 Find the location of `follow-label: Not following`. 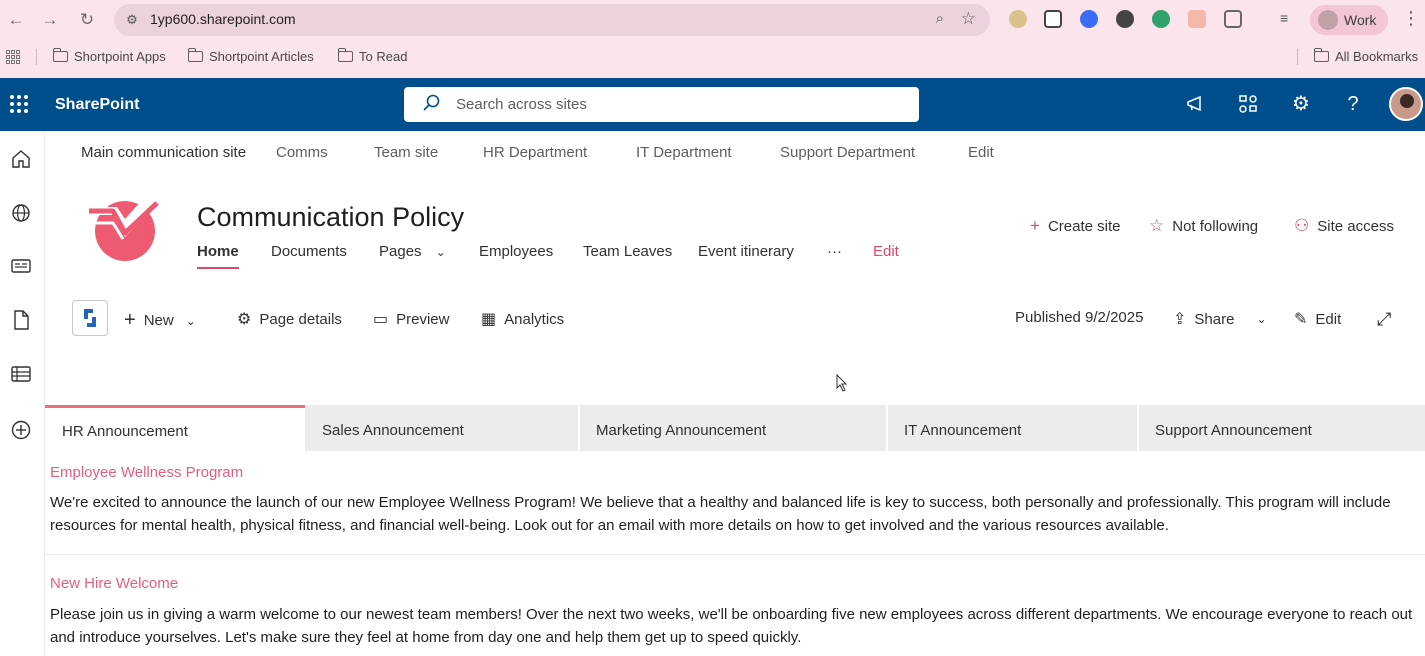

follow-label: Not following is located at coordinates (1215, 226).